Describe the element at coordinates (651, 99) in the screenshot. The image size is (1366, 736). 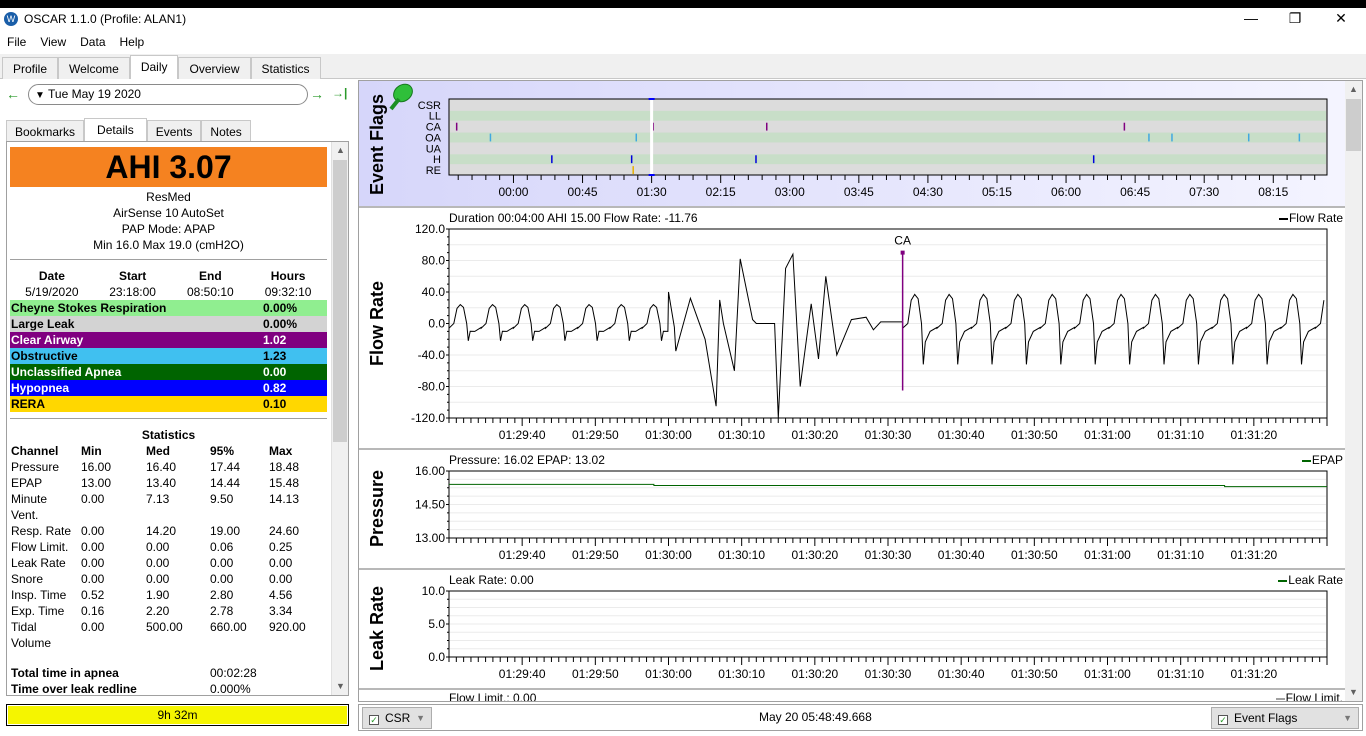
I see `view-window-cap` at that location.